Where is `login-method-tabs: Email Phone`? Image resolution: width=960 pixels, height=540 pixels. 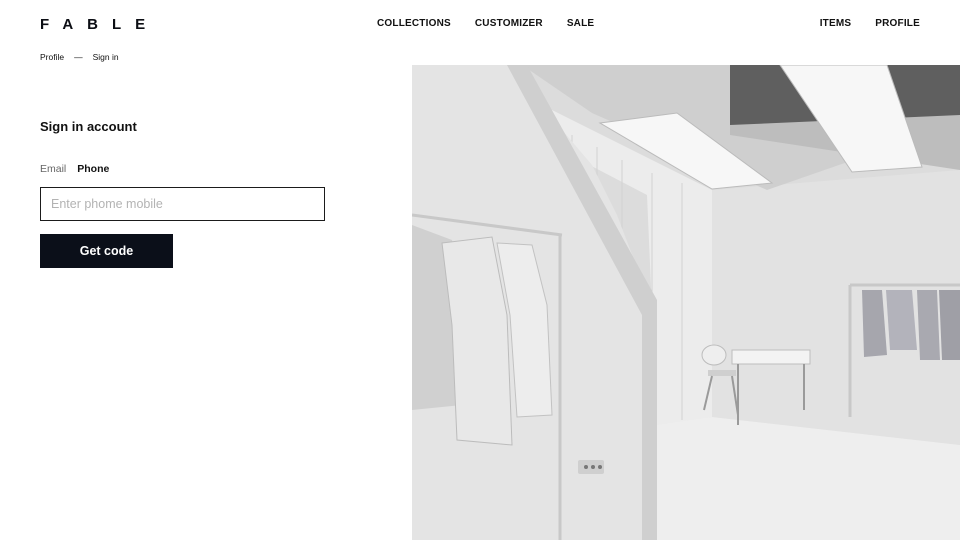 login-method-tabs: Email Phone is located at coordinates (74, 169).